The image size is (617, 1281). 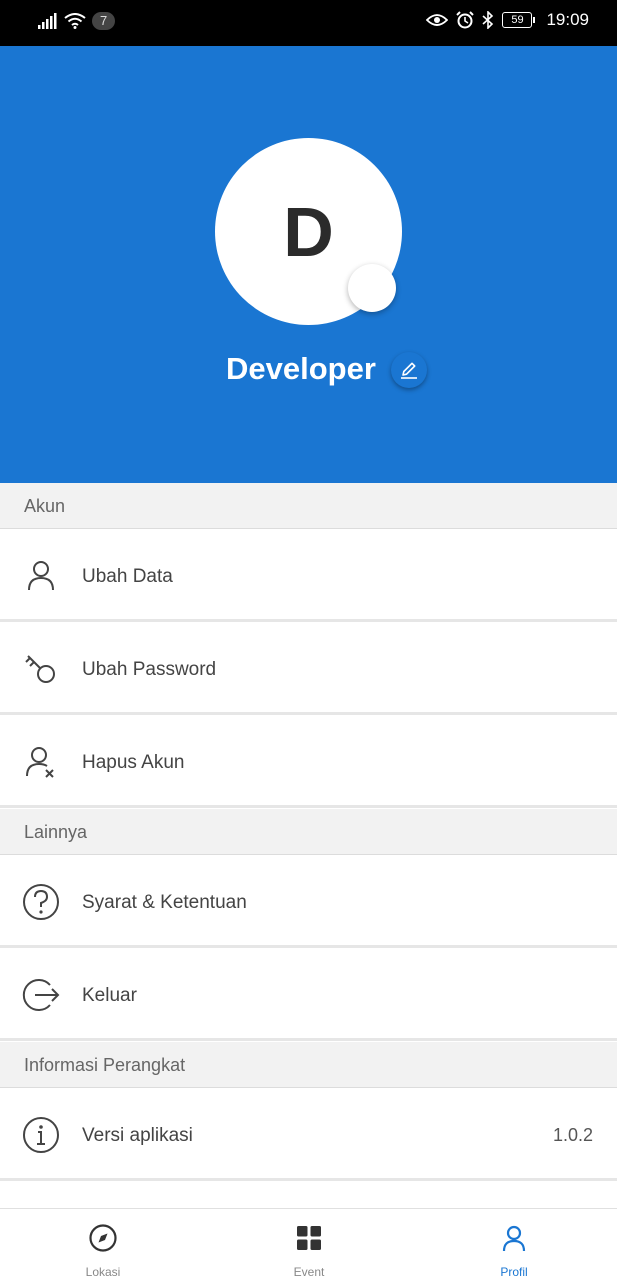 I want to click on menu-label: Versi aplikasi, so click(x=137, y=1135).